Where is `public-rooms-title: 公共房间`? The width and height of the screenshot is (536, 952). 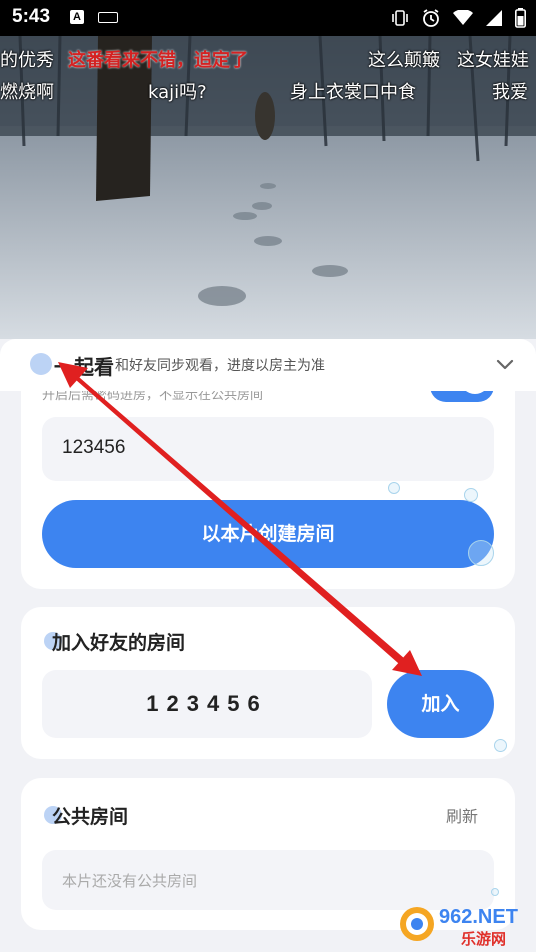 public-rooms-title: 公共房间 is located at coordinates (90, 817).